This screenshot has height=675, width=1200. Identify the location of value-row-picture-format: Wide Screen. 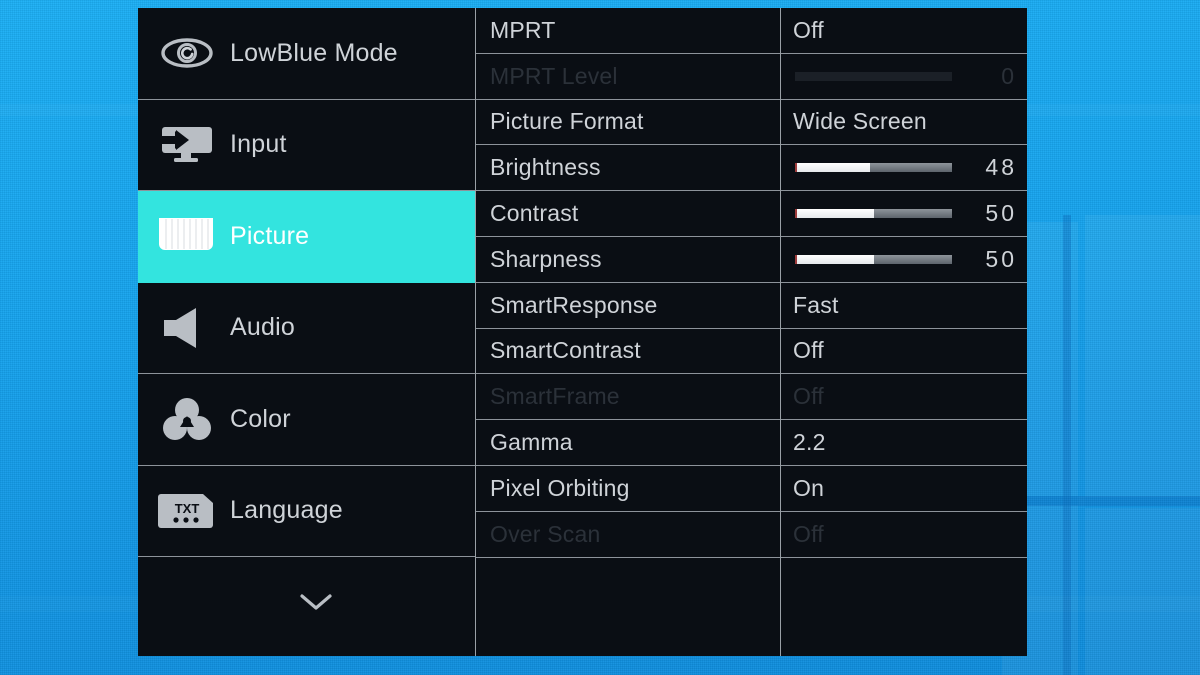
(904, 123).